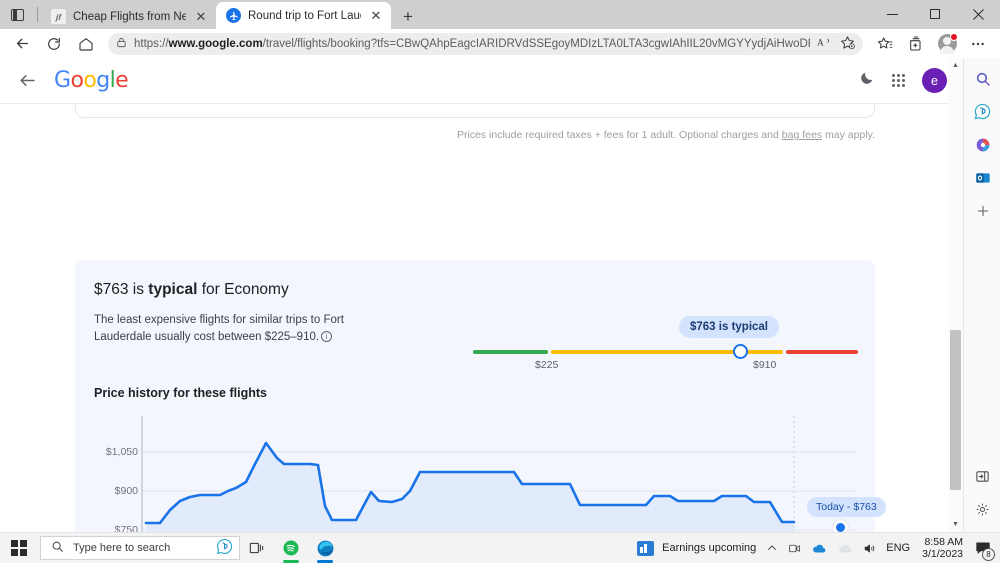 This screenshot has height=564, width=1000. What do you see at coordinates (822, 352) in the screenshot?
I see `price-bar-segment-high` at bounding box center [822, 352].